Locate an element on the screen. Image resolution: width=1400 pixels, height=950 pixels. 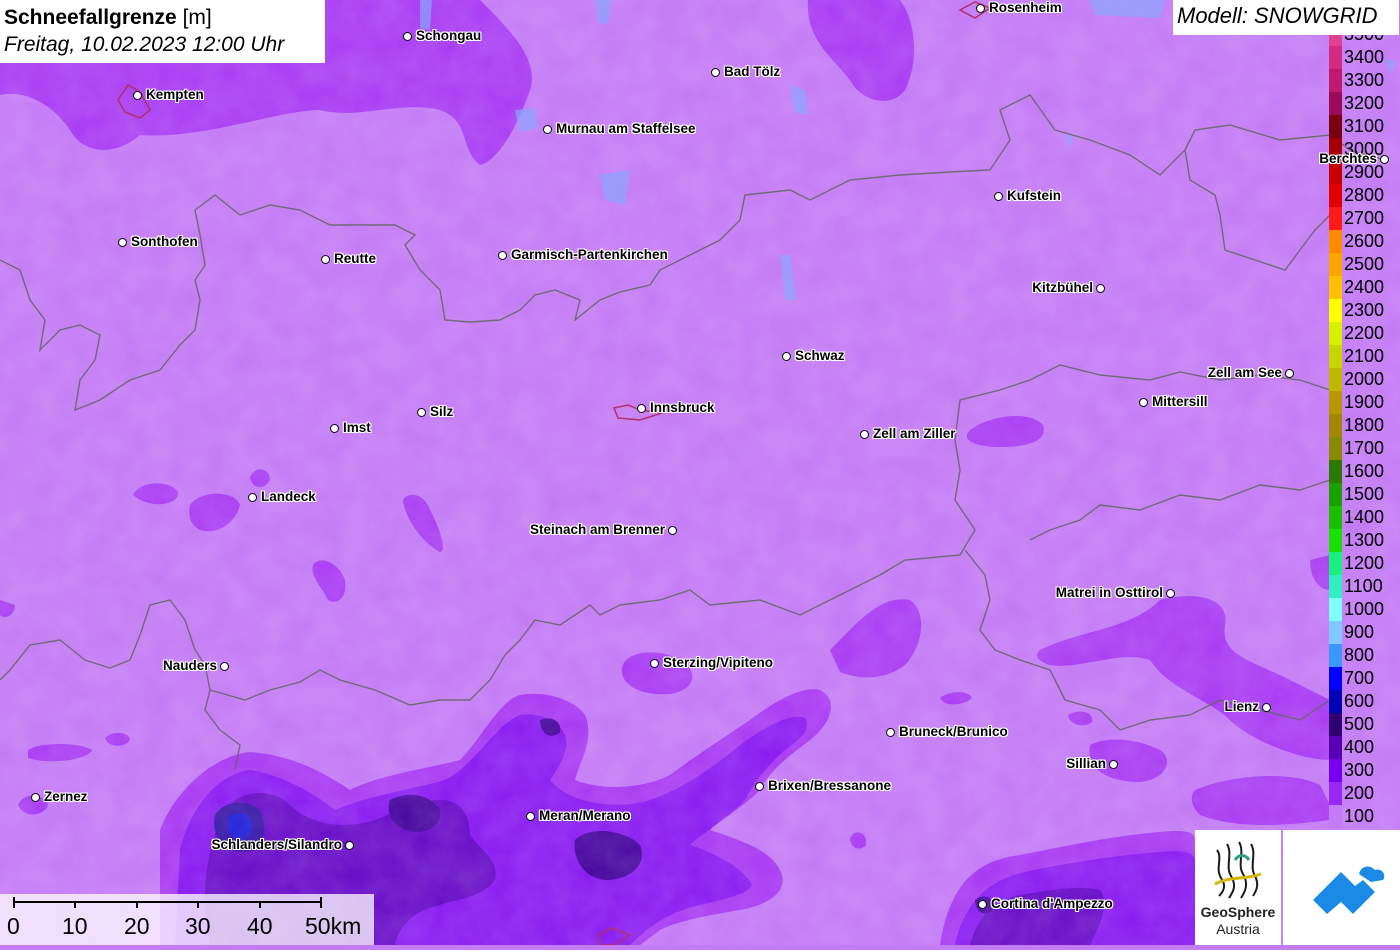
snowgrid-logo is located at coordinates (1341, 887).